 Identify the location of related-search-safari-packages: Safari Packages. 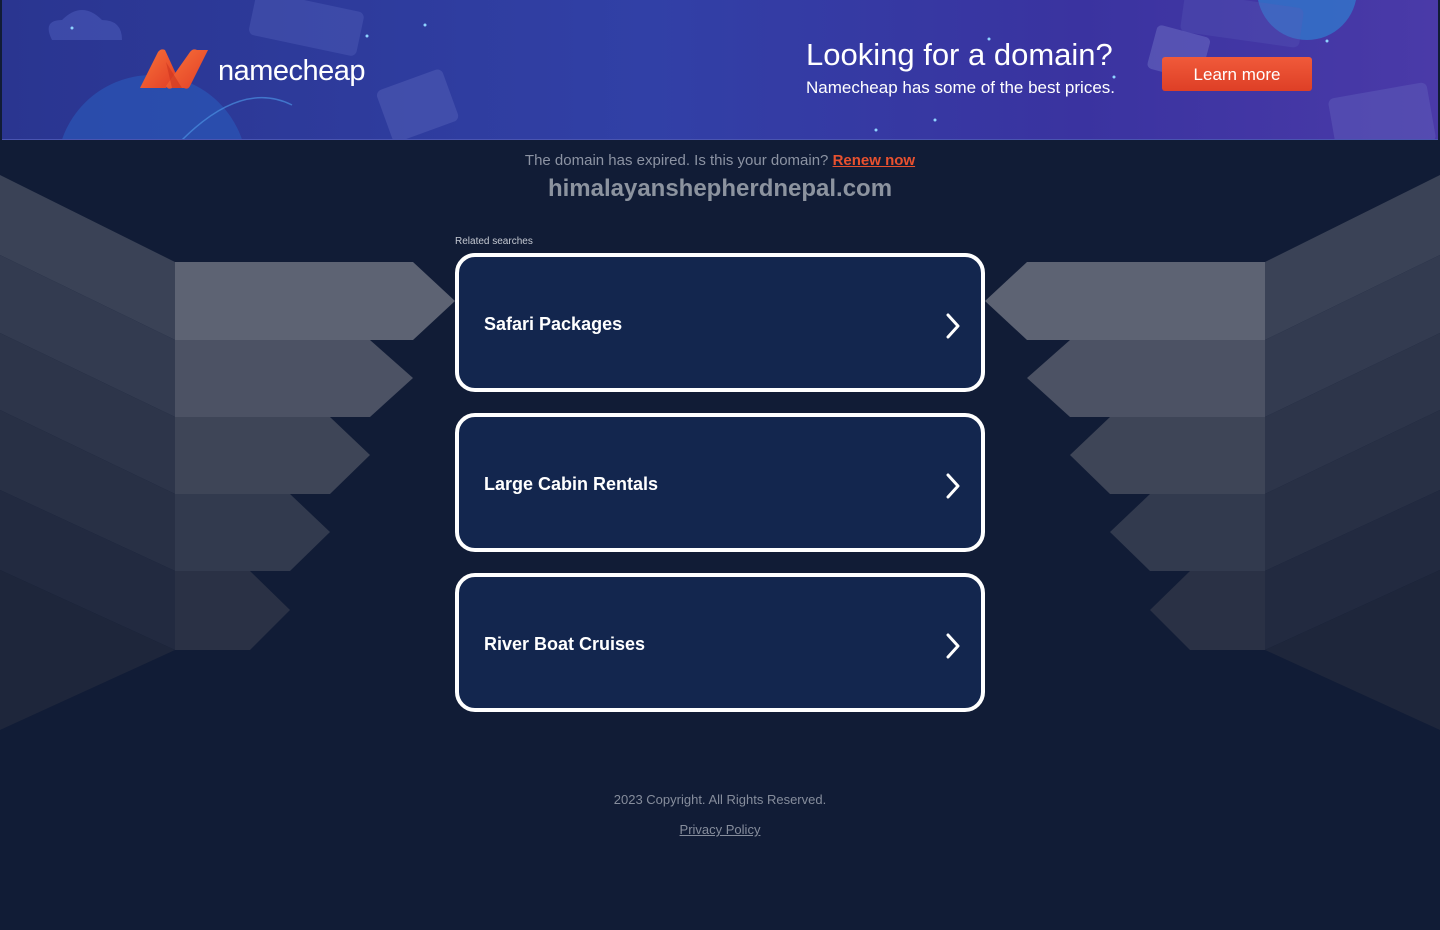
(720, 322).